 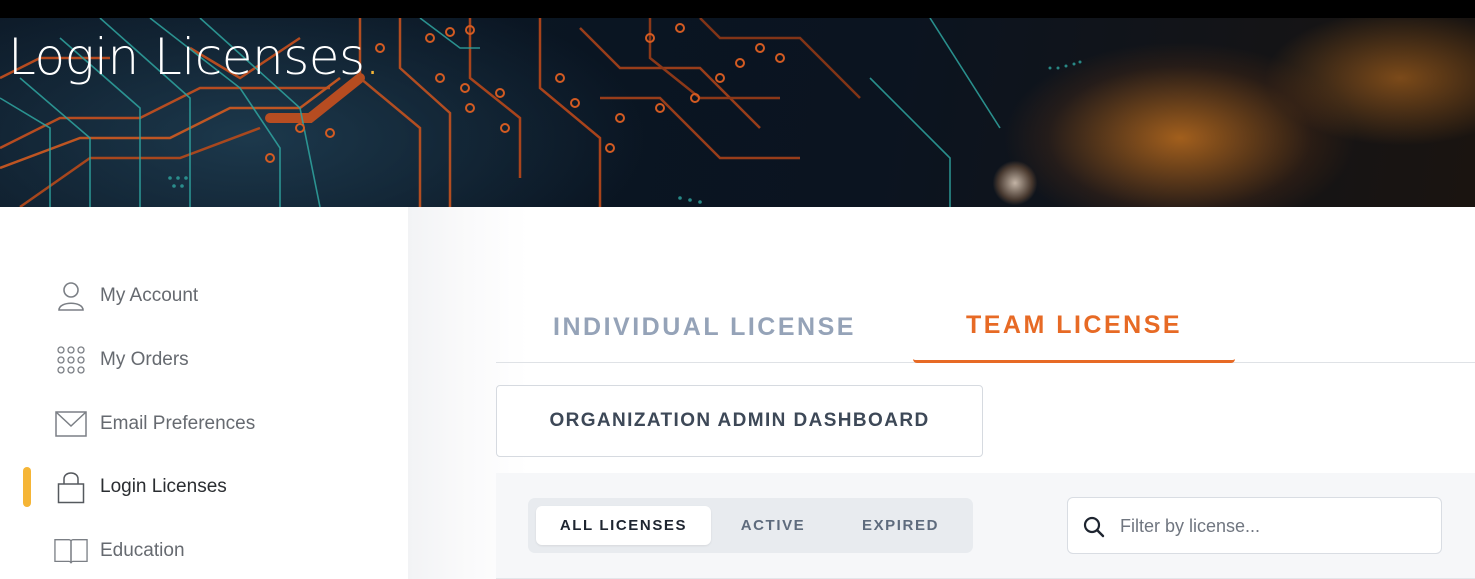 I want to click on sidebar-item-email-preferences: Email Preferences, so click(x=204, y=424).